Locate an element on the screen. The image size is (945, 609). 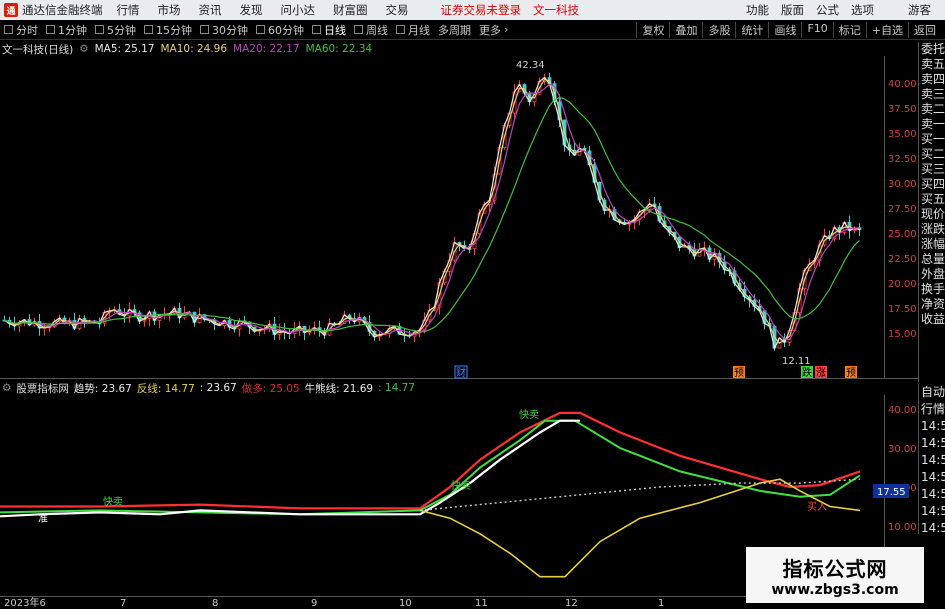
price-tick-37.5: 37.50 is located at coordinates (902, 109).